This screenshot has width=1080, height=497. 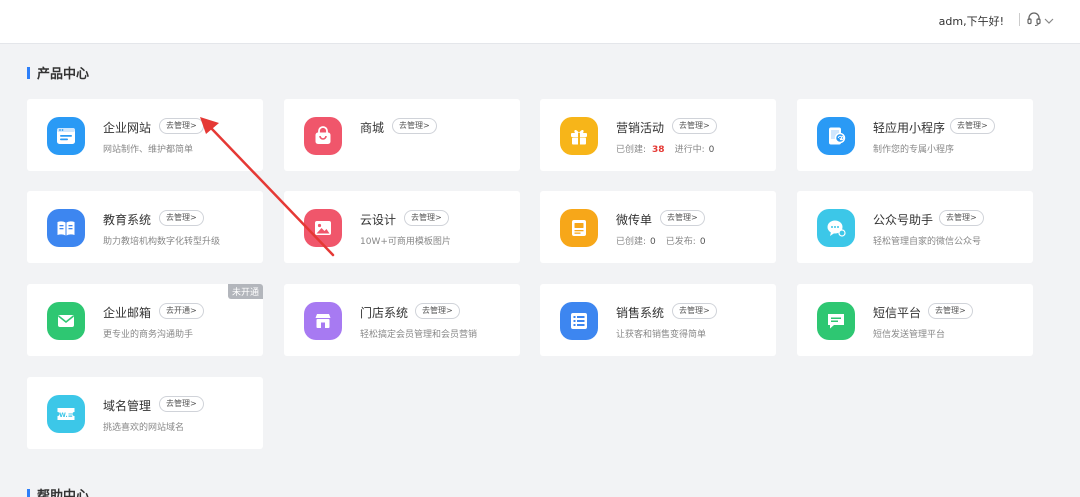 What do you see at coordinates (402, 135) in the screenshot?
I see `product-card-shop: 商城 去管理>` at bounding box center [402, 135].